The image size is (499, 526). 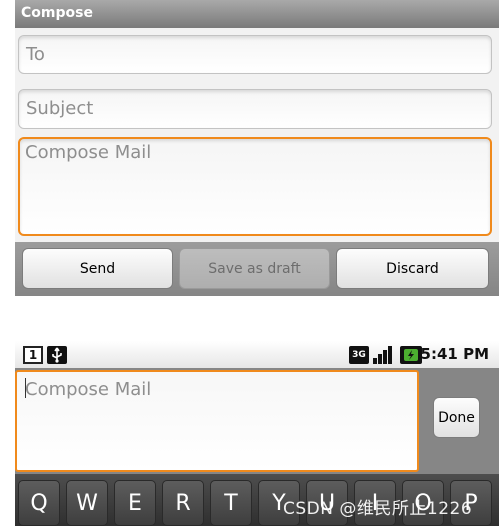 What do you see at coordinates (57, 13) in the screenshot?
I see `window-title: Compose` at bounding box center [57, 13].